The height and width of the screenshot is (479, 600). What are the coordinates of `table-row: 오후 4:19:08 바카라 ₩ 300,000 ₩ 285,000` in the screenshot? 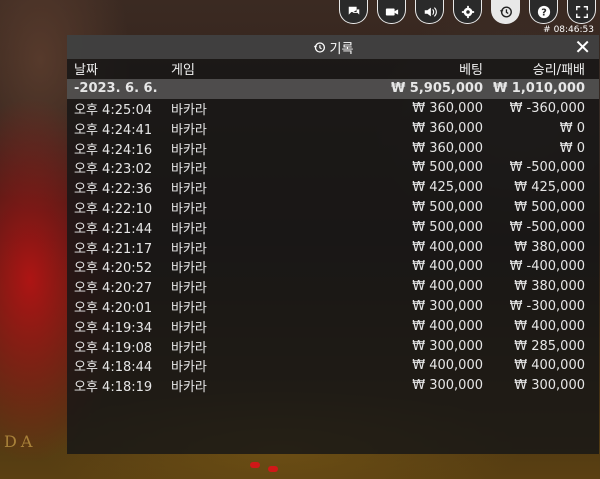 It's located at (333, 346).